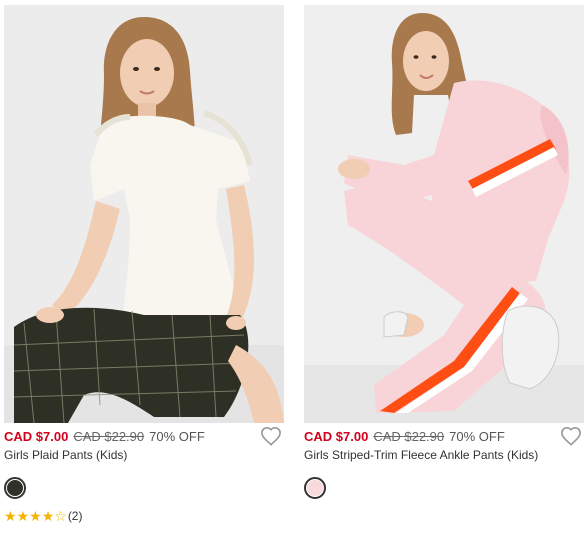 The image size is (587, 545). I want to click on rating: ★ ★ ★ ★ ☆ (2), so click(144, 516).